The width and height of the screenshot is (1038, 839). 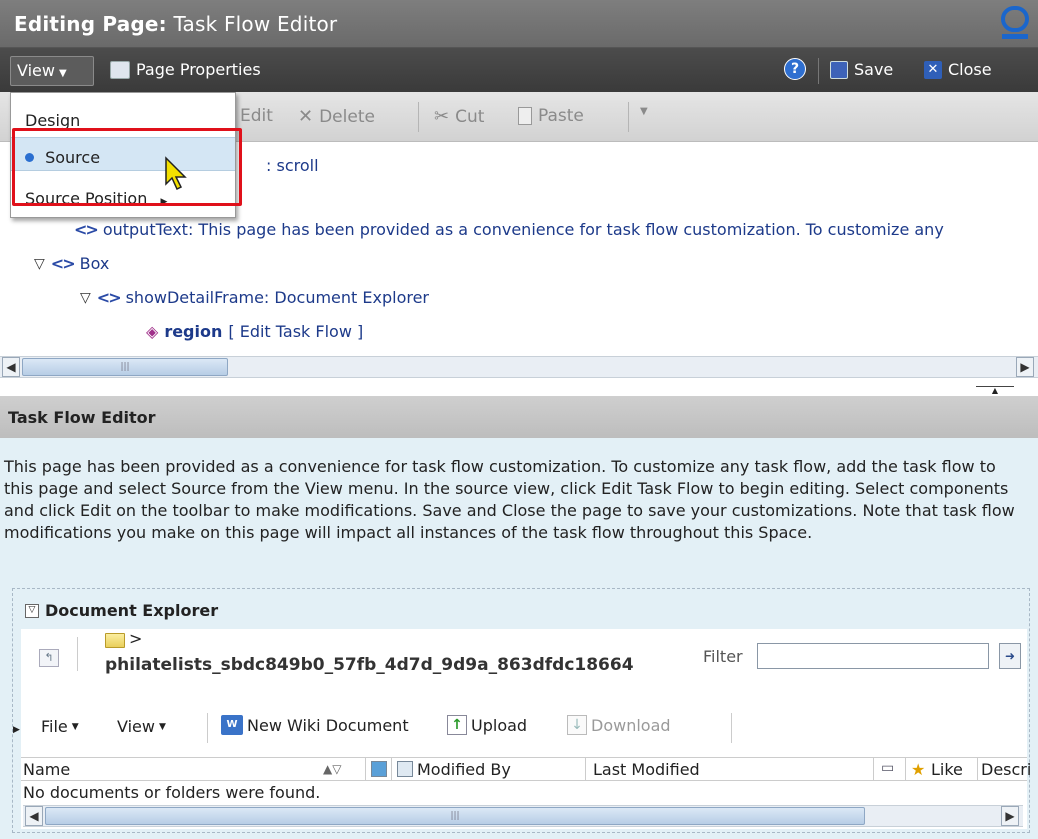 I want to click on document-explorer-title-label: Document Explorer, so click(x=132, y=610).